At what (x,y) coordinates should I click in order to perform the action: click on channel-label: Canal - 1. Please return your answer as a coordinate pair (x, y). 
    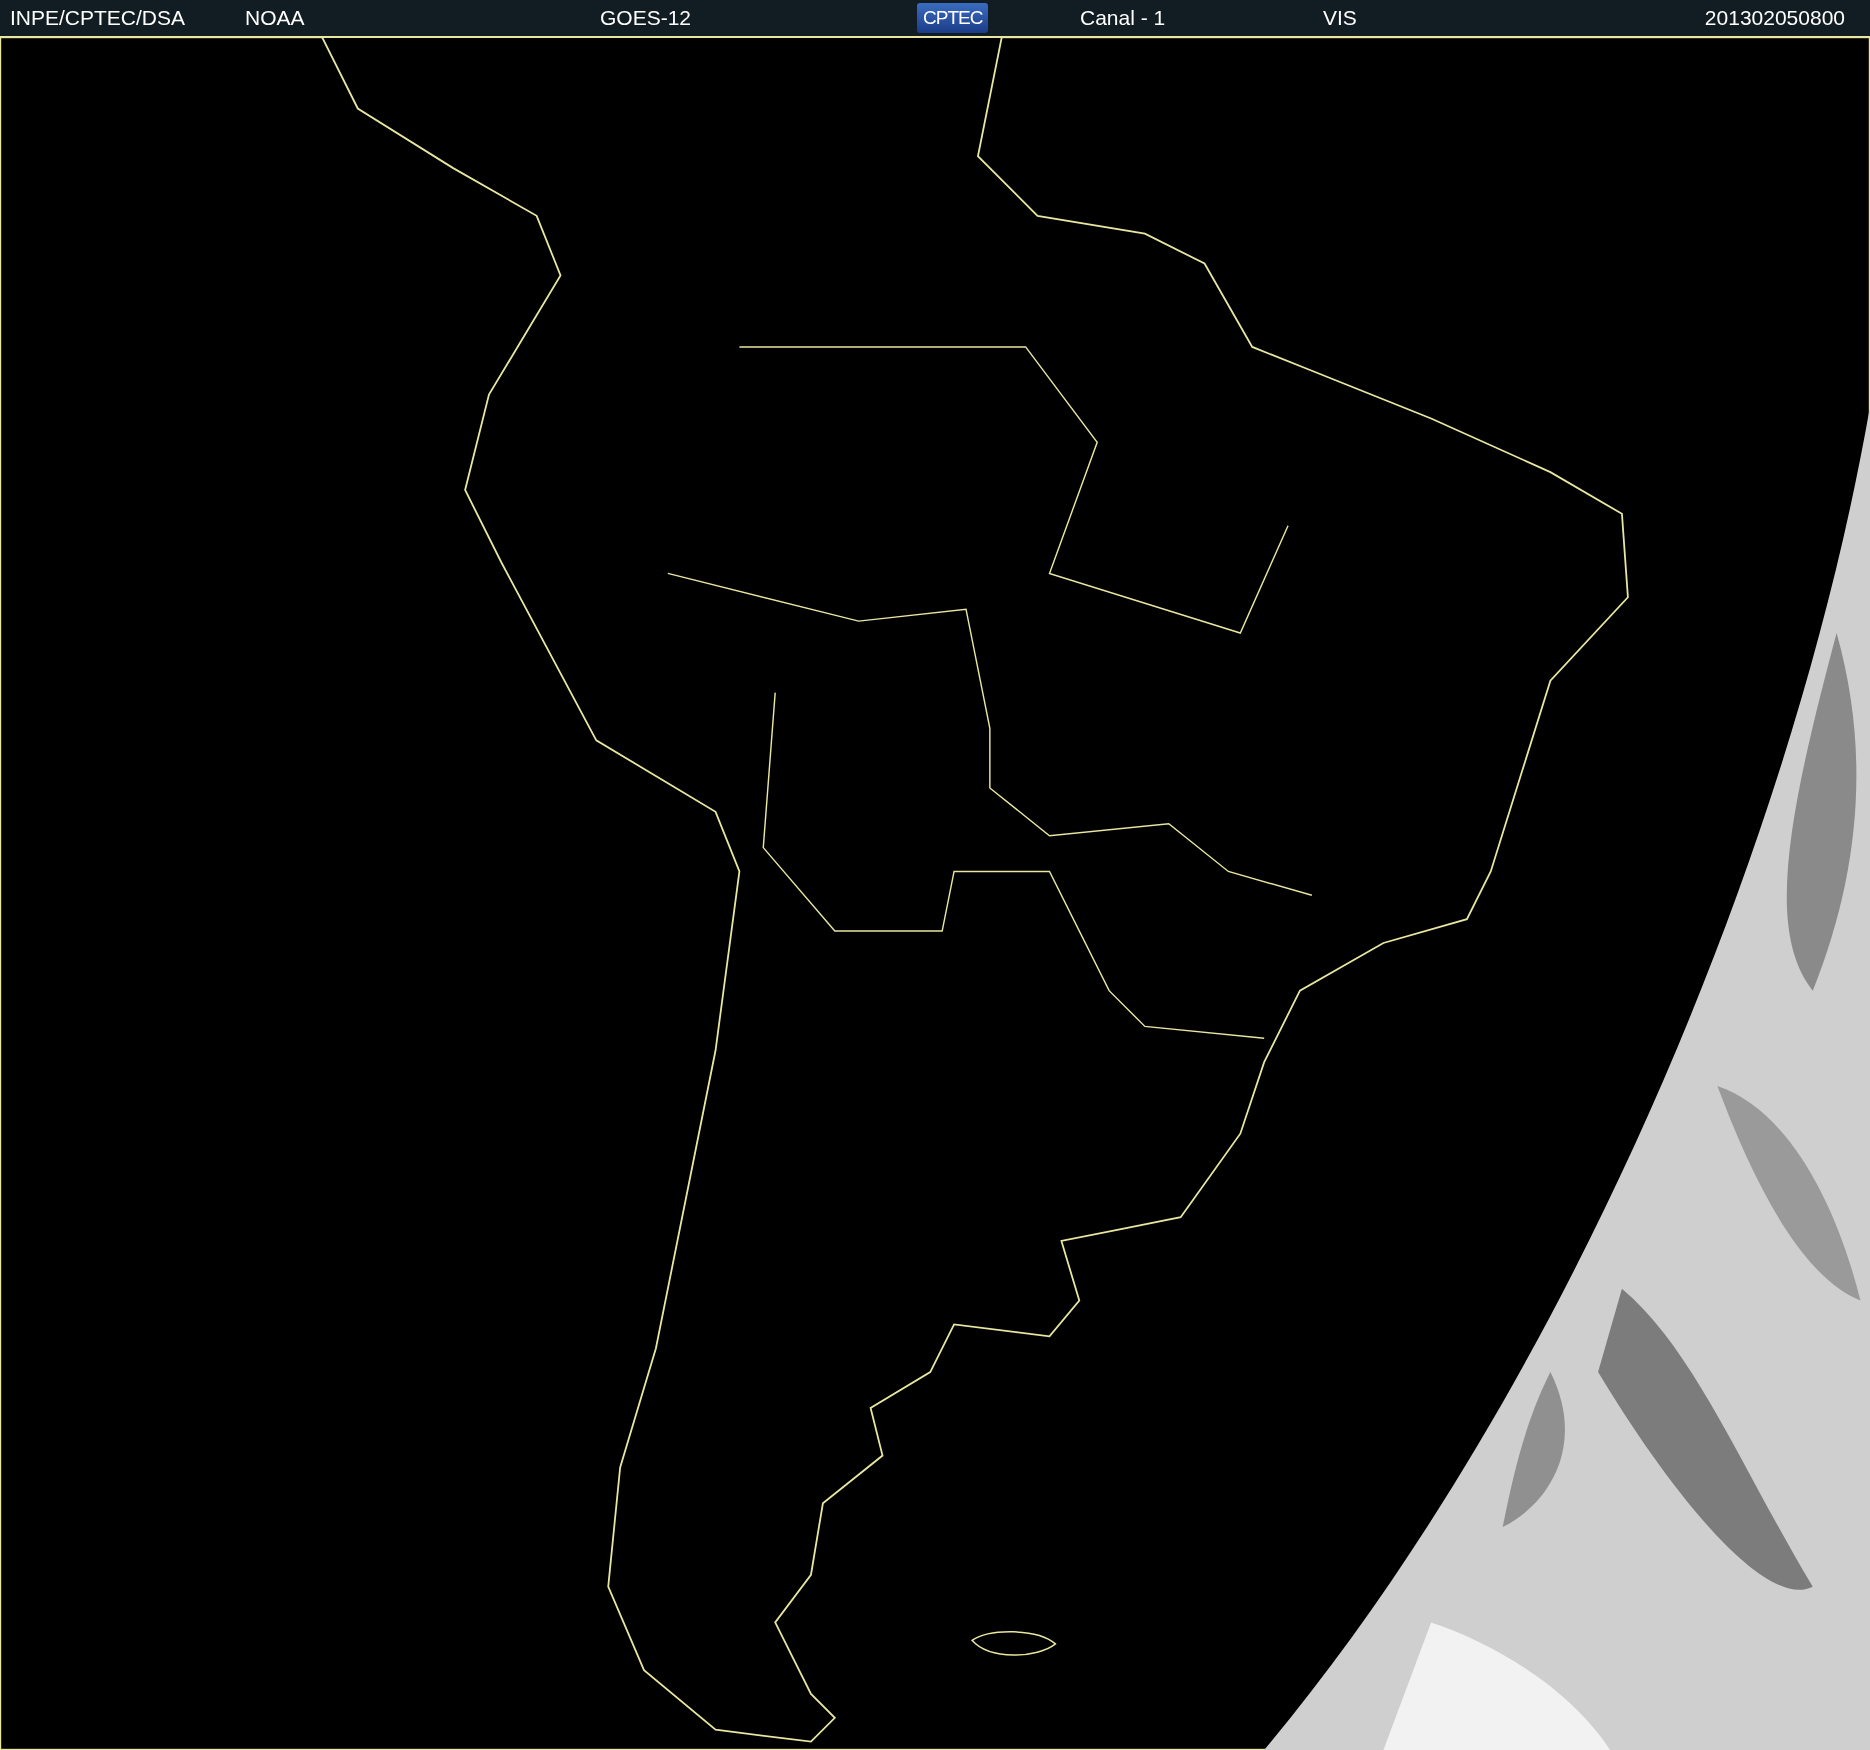
    Looking at the image, I should click on (1123, 18).